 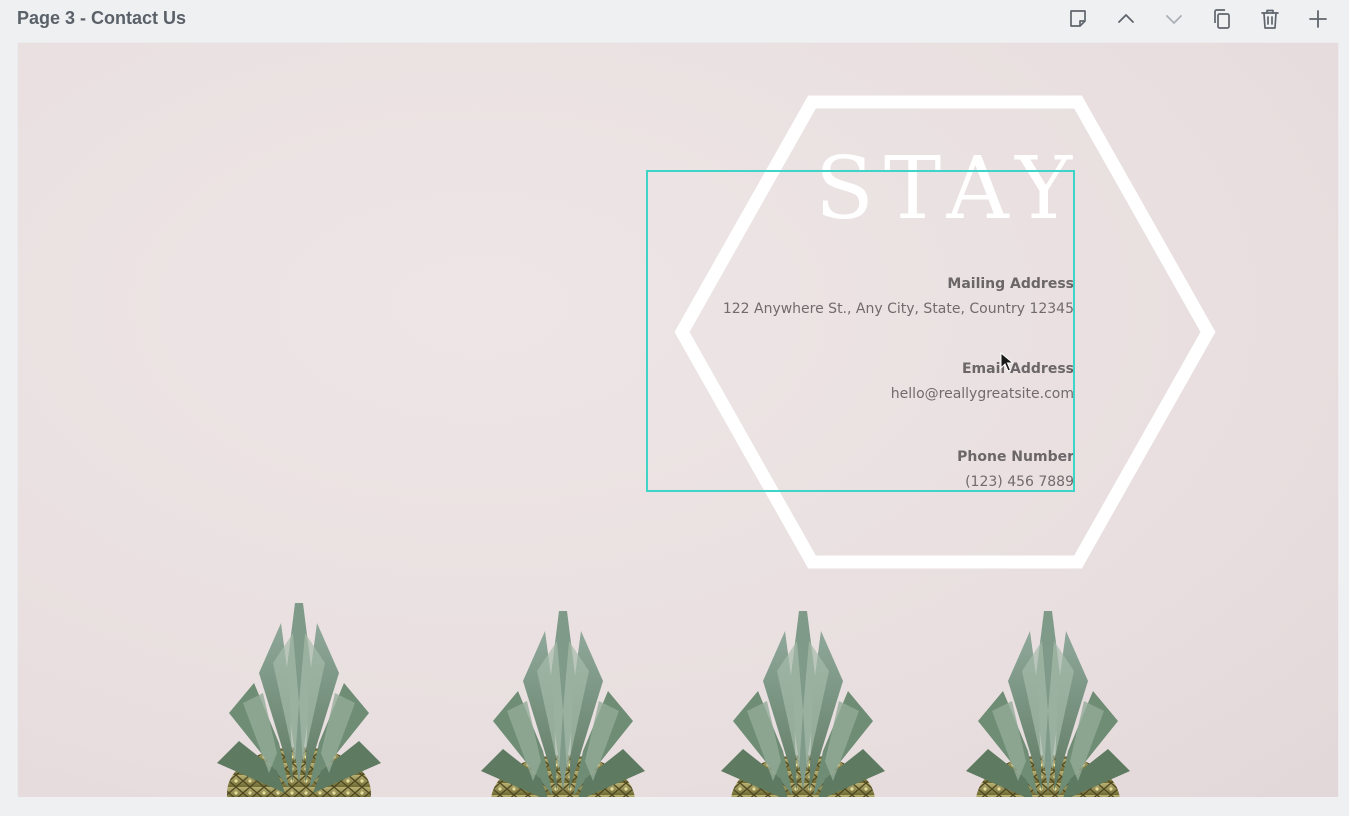 I want to click on notes-button, so click(x=1078, y=19).